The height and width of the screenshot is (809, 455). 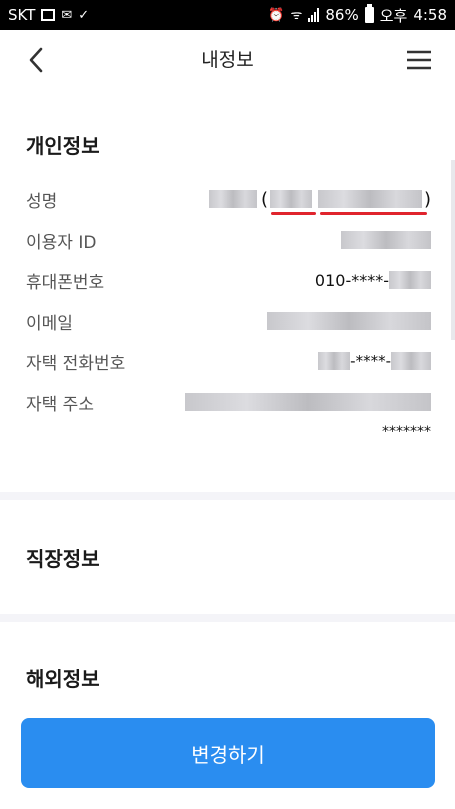 I want to click on status-bar: SKT ✉ ✓ ⏰ ᯤ 86% 오후 4:58, so click(x=227, y=15).